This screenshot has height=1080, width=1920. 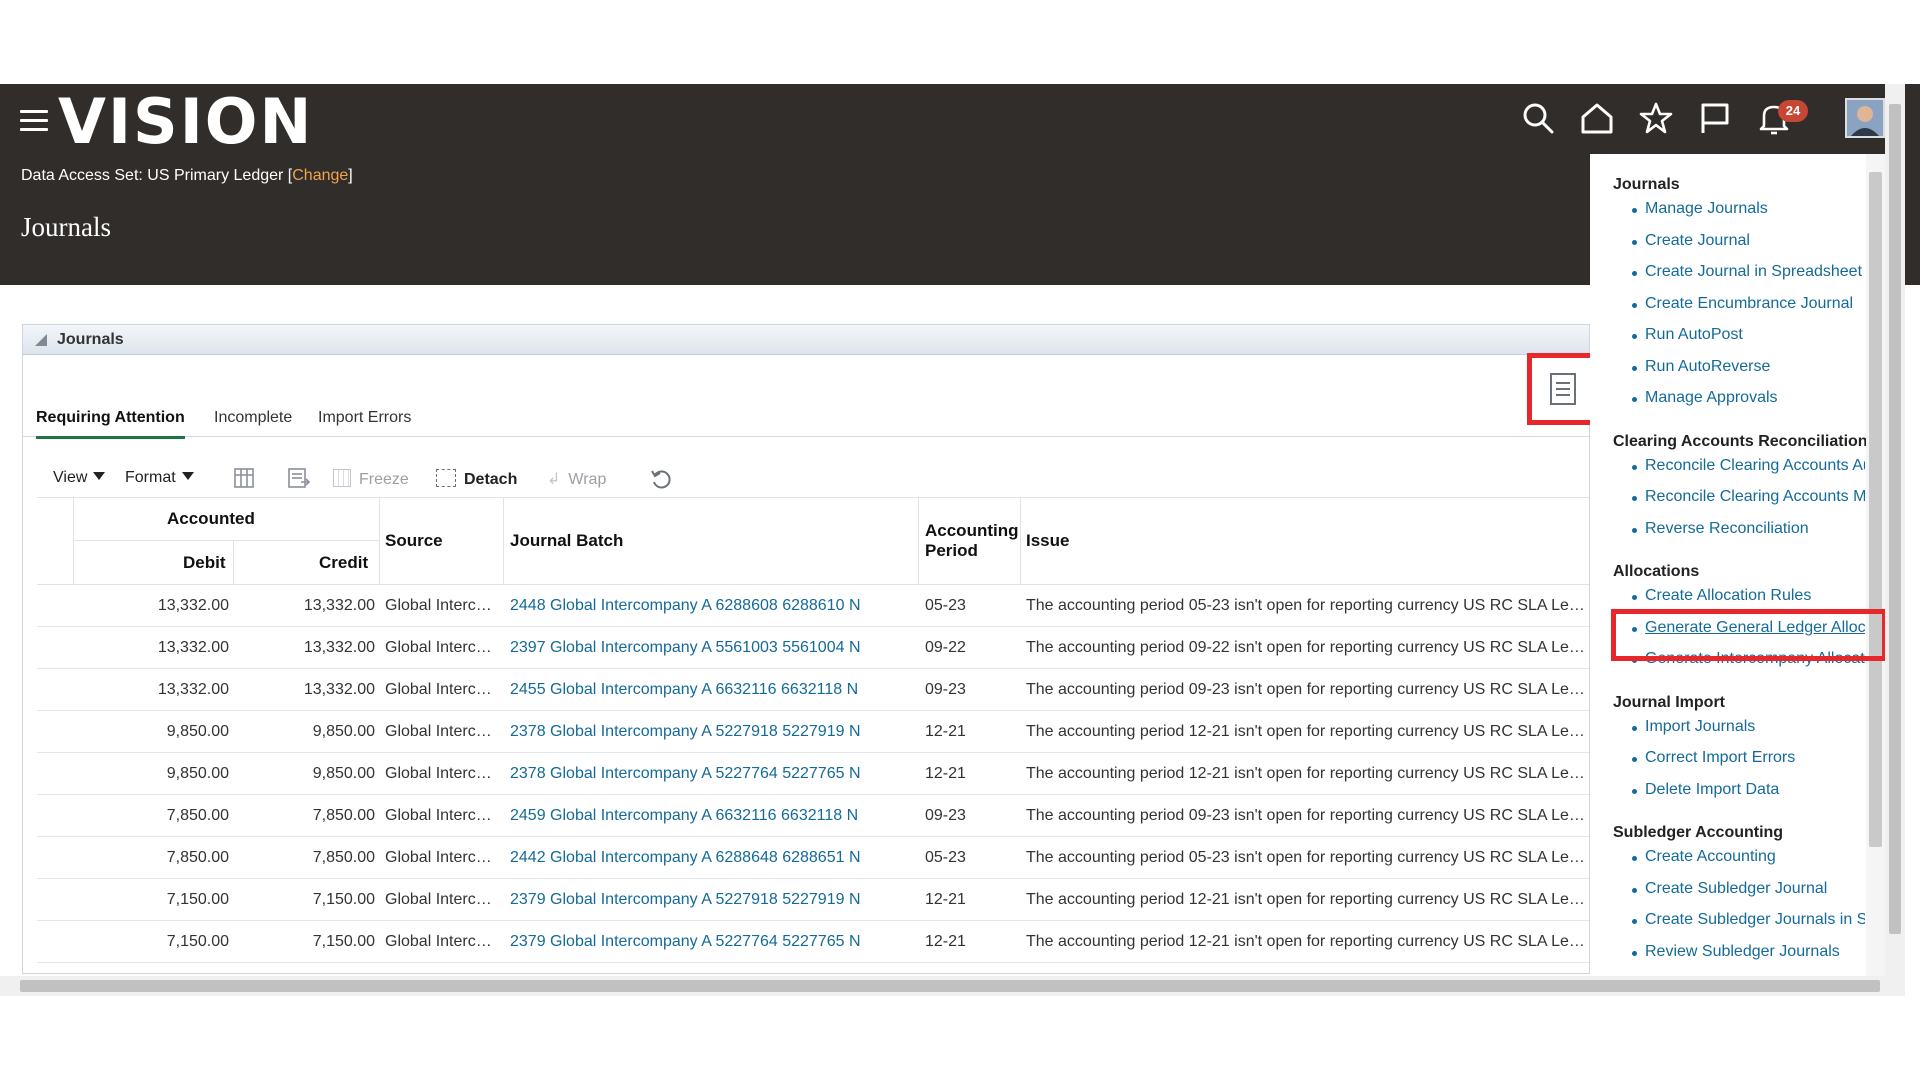 I want to click on user-avatar, so click(x=1865, y=118).